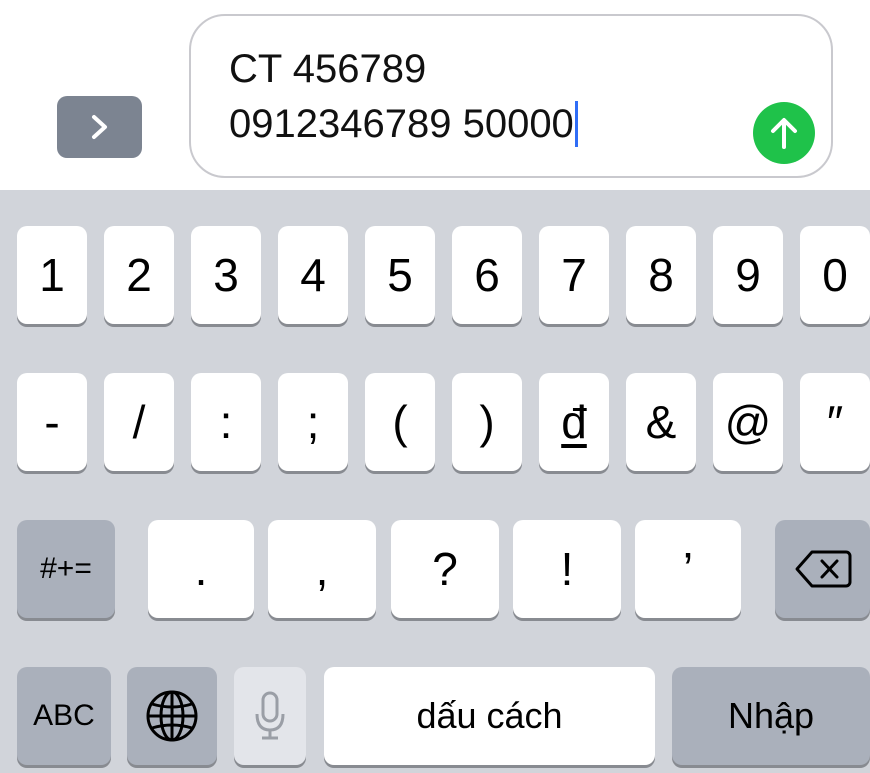 The height and width of the screenshot is (773, 870). I want to click on send-button, so click(784, 133).